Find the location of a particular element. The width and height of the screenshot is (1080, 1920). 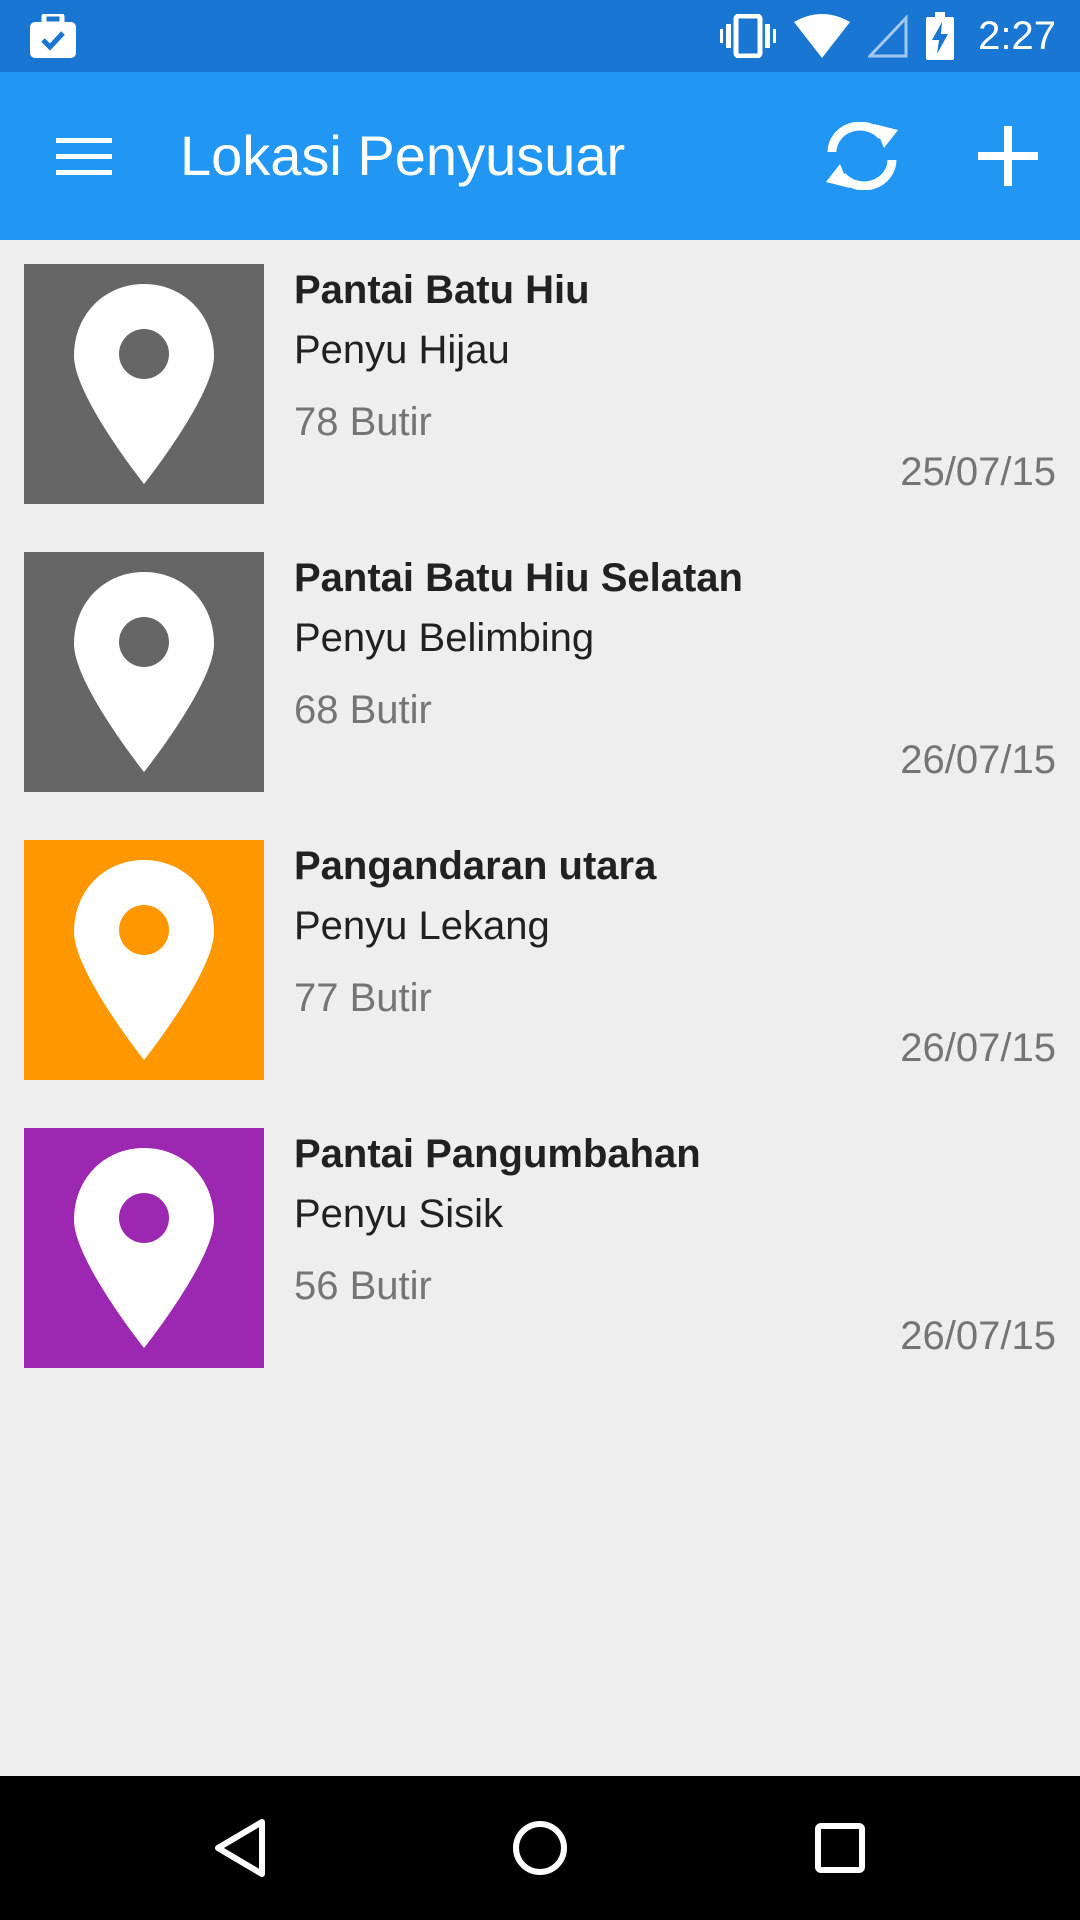

refresh-button is located at coordinates (862, 156).